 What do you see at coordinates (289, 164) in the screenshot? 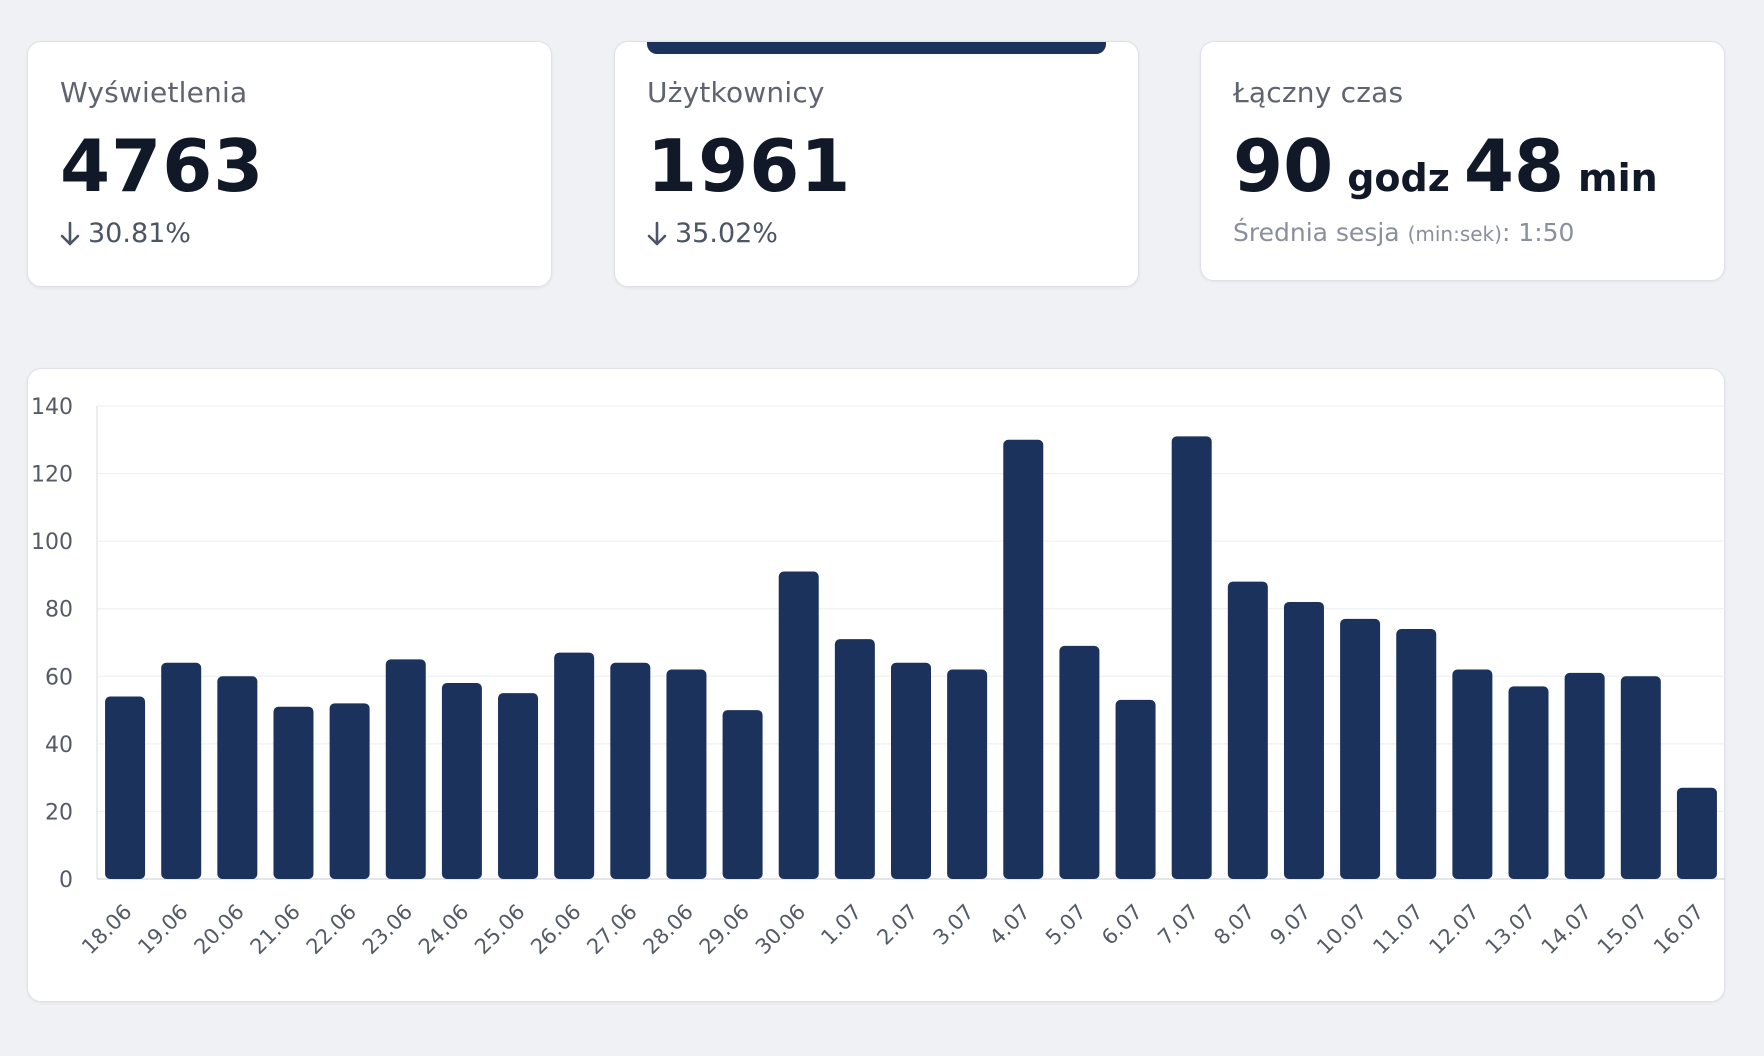
I see `views-card: Wyświetlenia 4763 30.81%` at bounding box center [289, 164].